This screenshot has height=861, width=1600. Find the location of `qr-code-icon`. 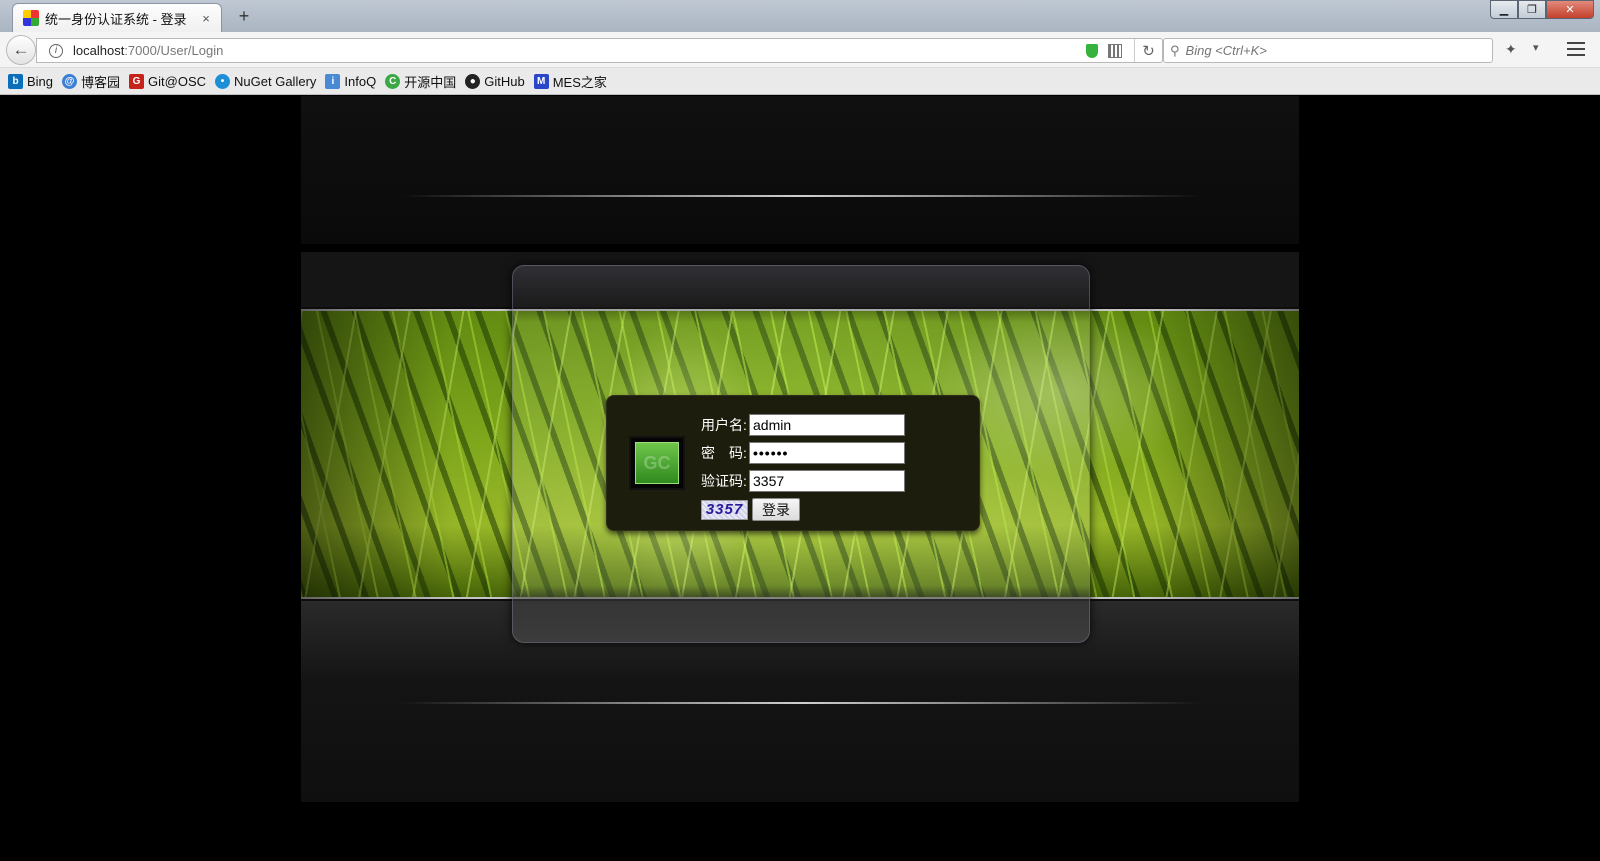

qr-code-icon is located at coordinates (1115, 50).